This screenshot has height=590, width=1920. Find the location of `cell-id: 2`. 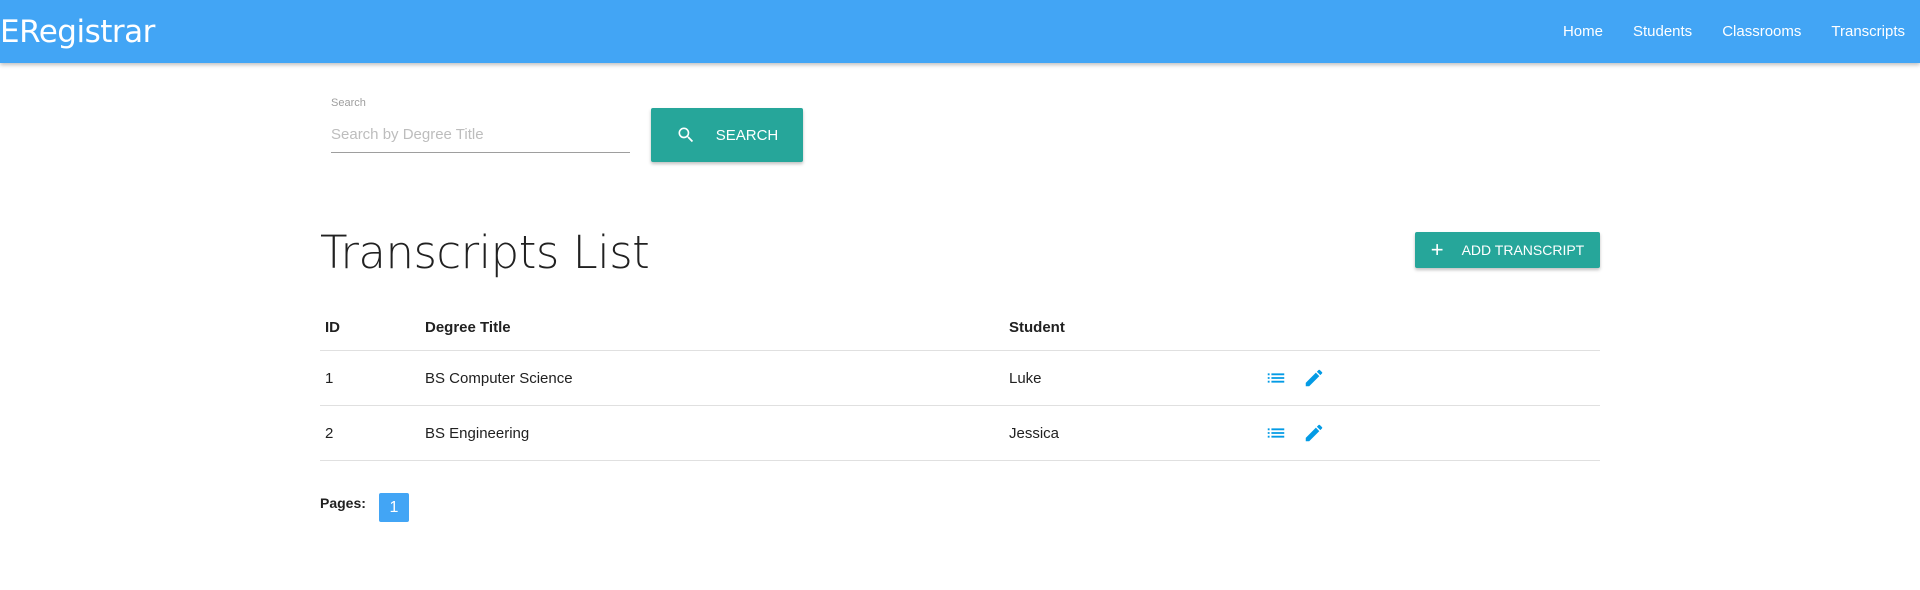

cell-id: 2 is located at coordinates (329, 433).